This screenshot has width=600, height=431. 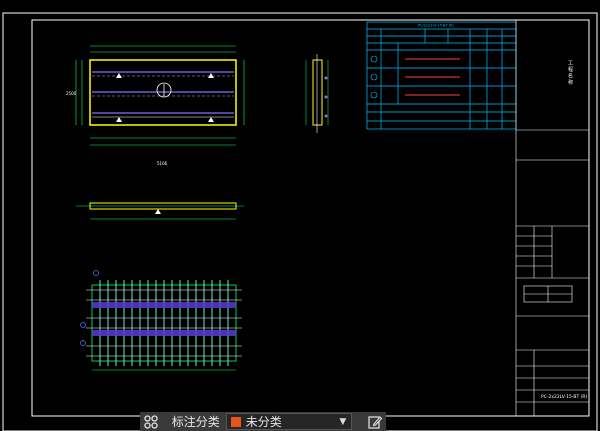 What do you see at coordinates (436, 26) in the screenshot?
I see `table-title: PC/2x22LV-15-BT (R)` at bounding box center [436, 26].